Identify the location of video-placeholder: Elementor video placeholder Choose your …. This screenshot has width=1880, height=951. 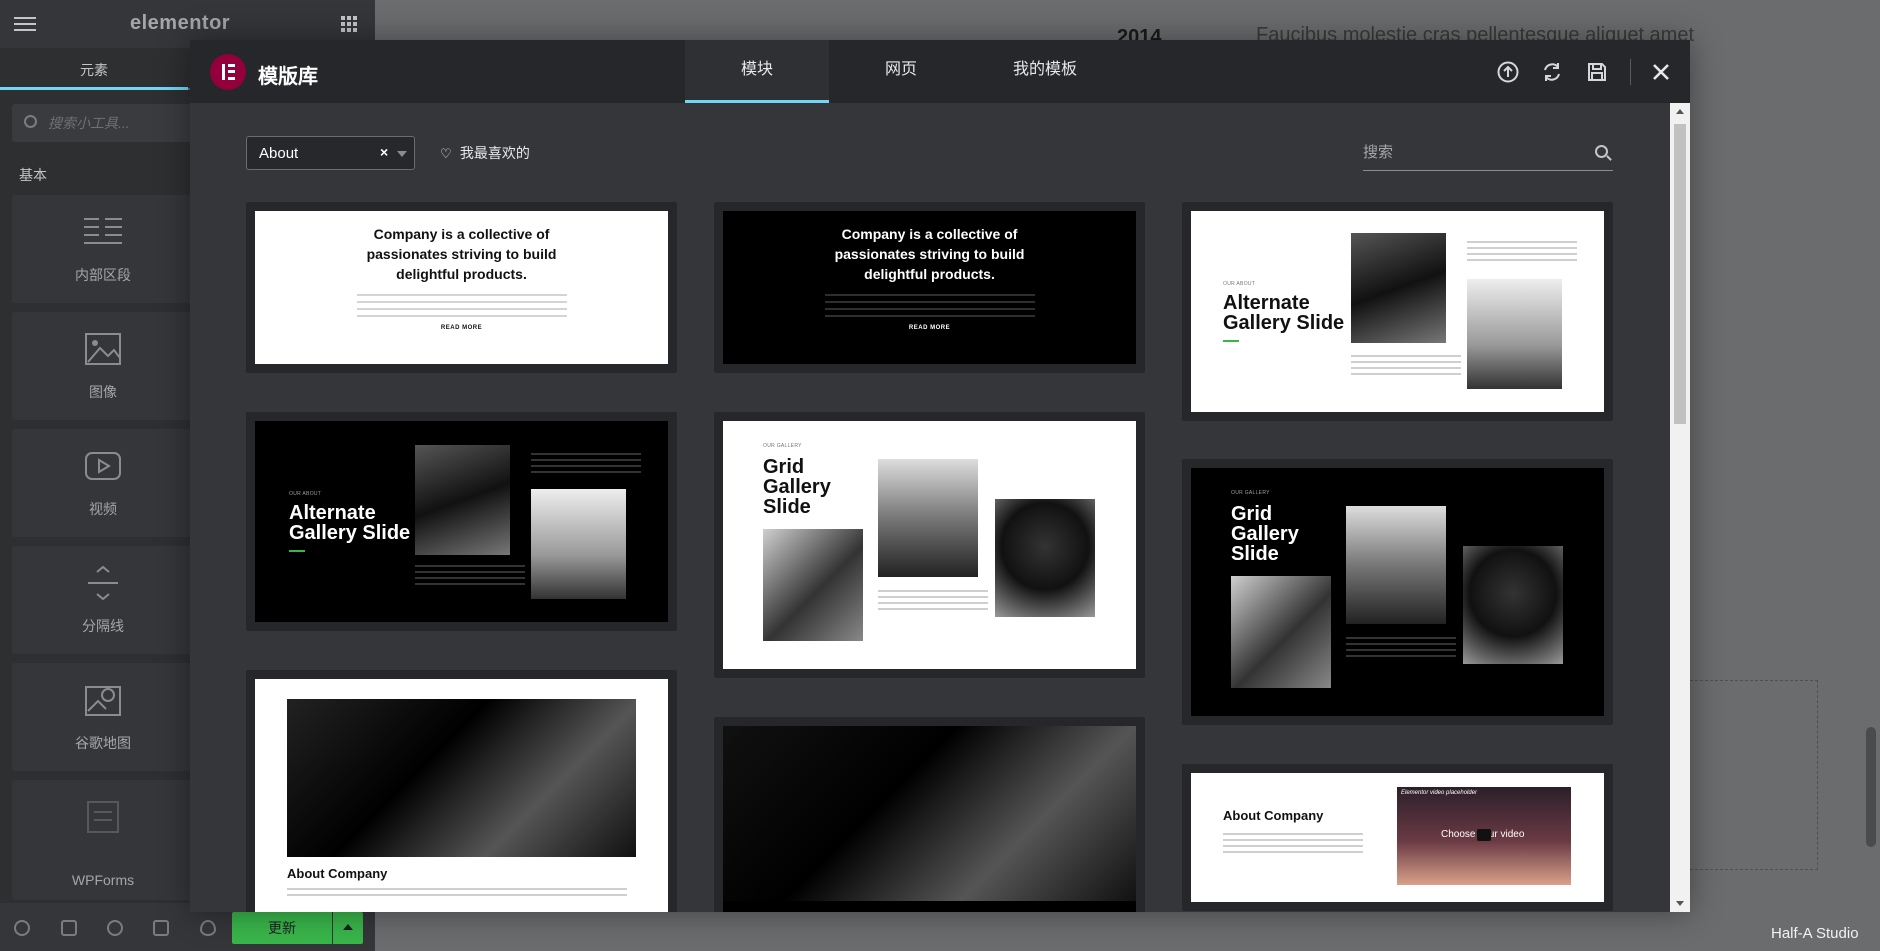
(1484, 836).